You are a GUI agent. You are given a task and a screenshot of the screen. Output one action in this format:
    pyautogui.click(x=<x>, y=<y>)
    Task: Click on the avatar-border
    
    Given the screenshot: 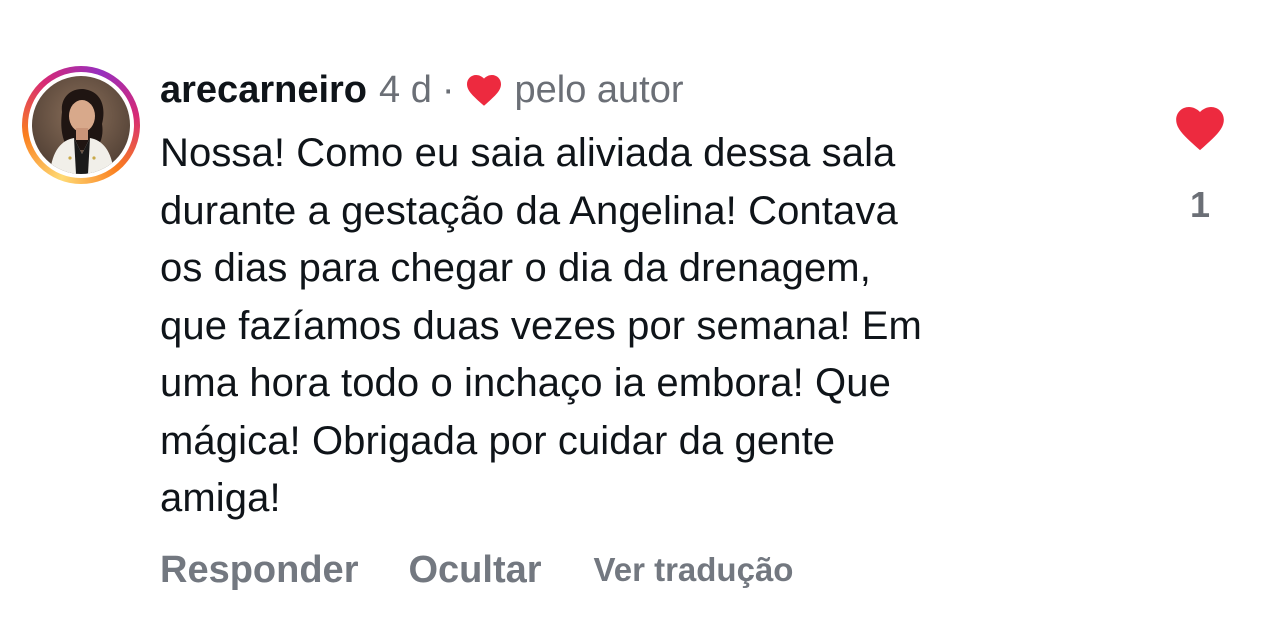 What is the action you would take?
    pyautogui.click(x=81, y=125)
    